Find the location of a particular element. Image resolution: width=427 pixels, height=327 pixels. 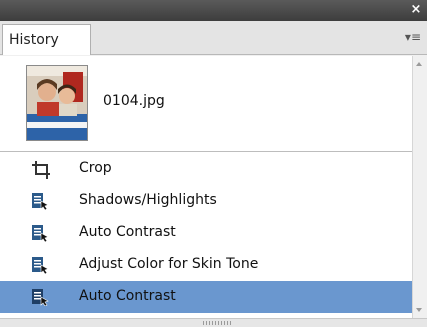

history-step-label: Adjust Color for Skin Tone is located at coordinates (169, 264).